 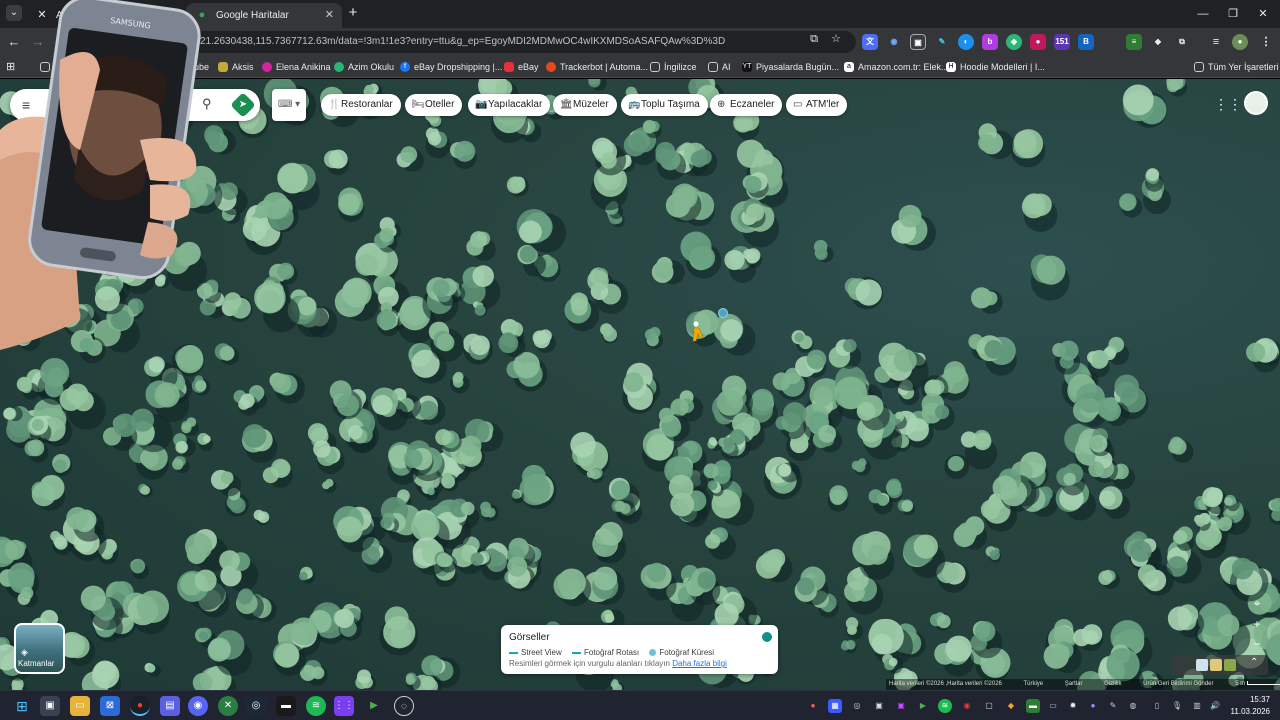 I want to click on discord-icon: ◉, so click(x=198, y=706).